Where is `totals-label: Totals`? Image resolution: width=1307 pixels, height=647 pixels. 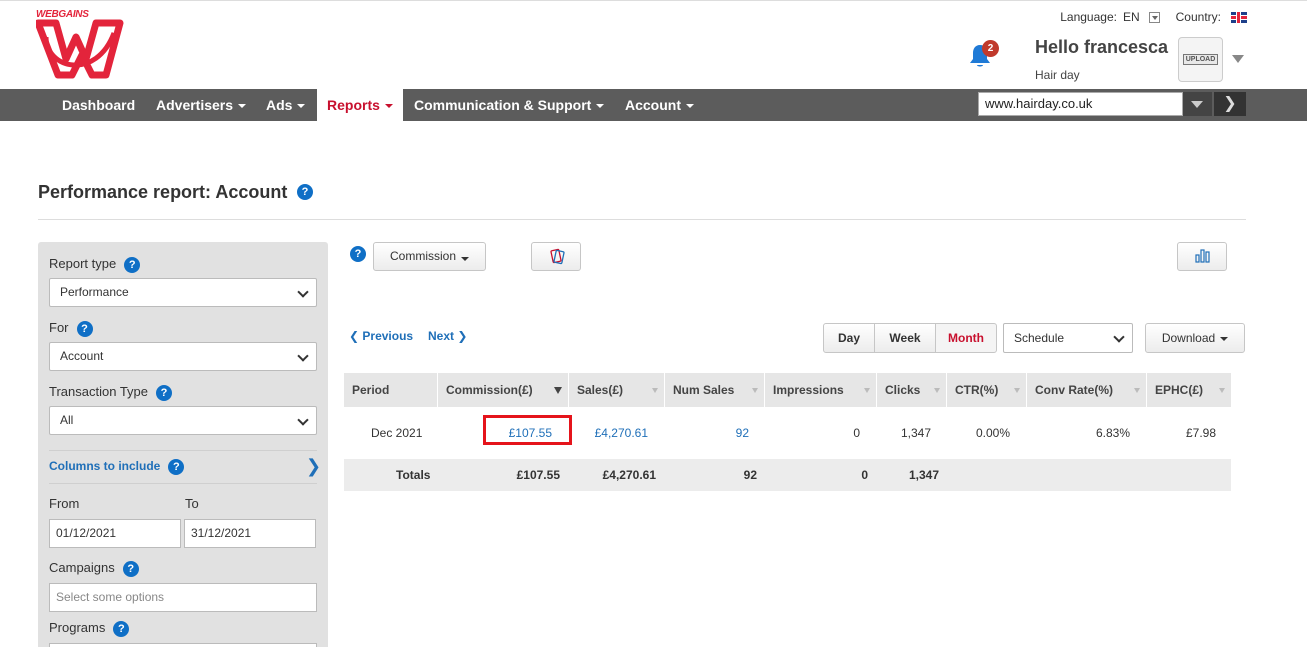
totals-label: Totals is located at coordinates (413, 475).